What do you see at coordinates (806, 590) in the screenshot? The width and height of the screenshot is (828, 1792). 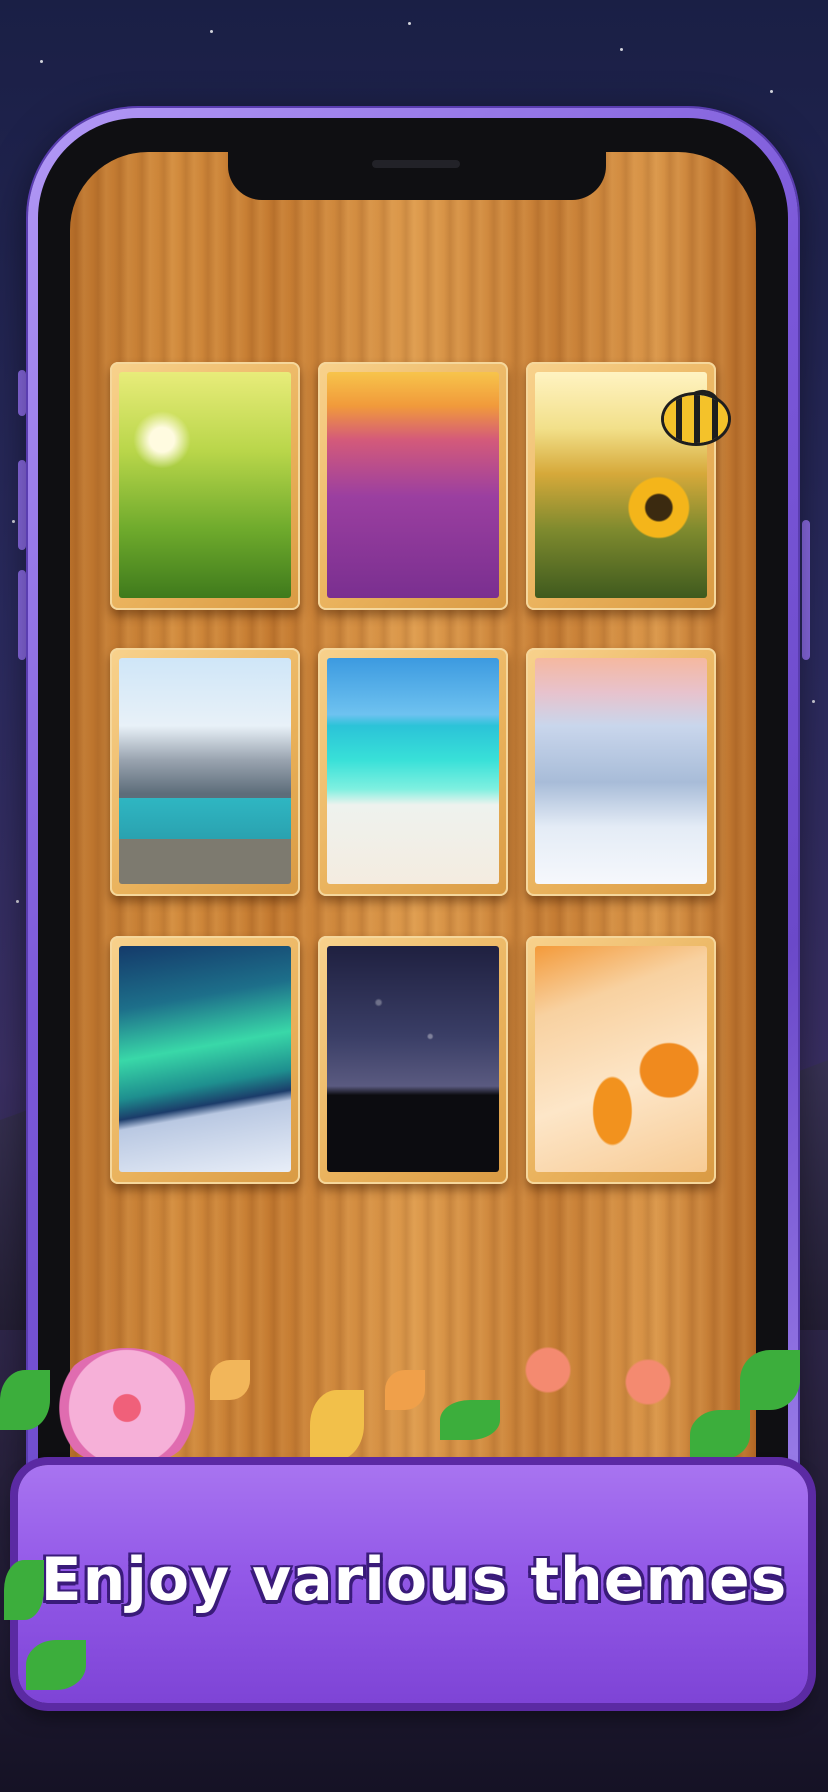 I see `phone-power-button` at bounding box center [806, 590].